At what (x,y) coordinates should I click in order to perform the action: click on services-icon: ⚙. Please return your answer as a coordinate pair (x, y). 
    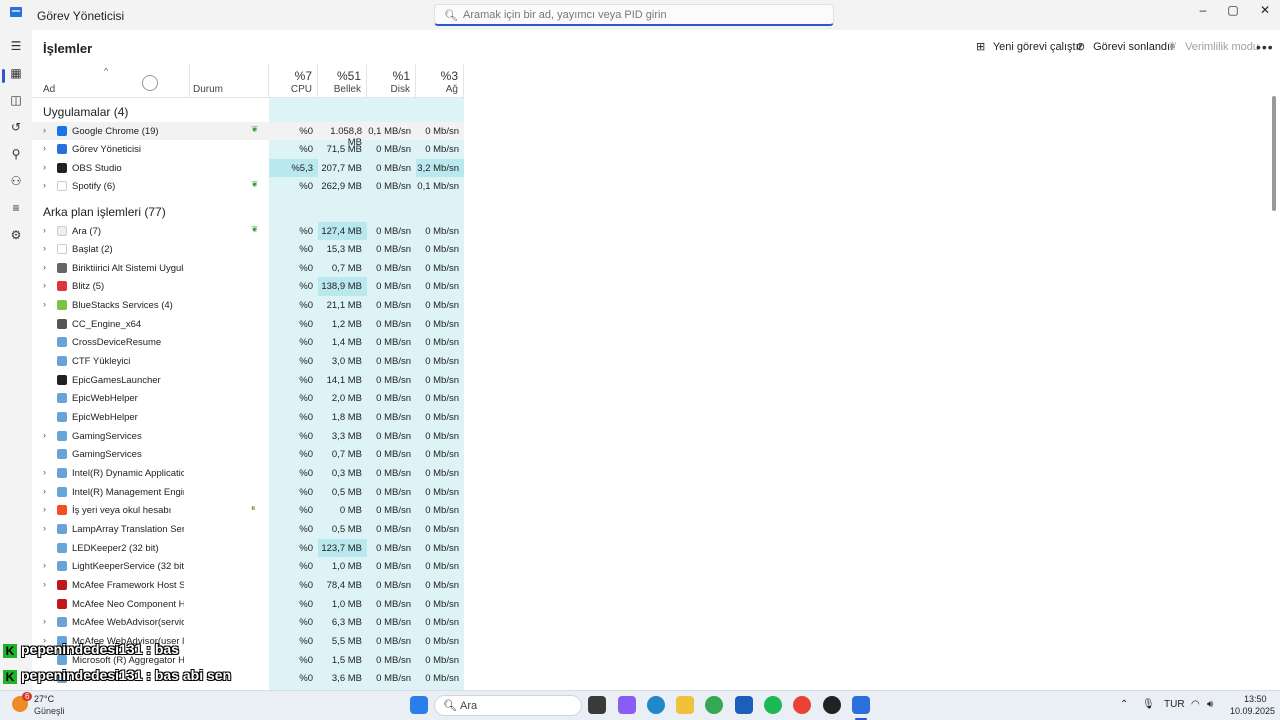
    Looking at the image, I should click on (16, 235).